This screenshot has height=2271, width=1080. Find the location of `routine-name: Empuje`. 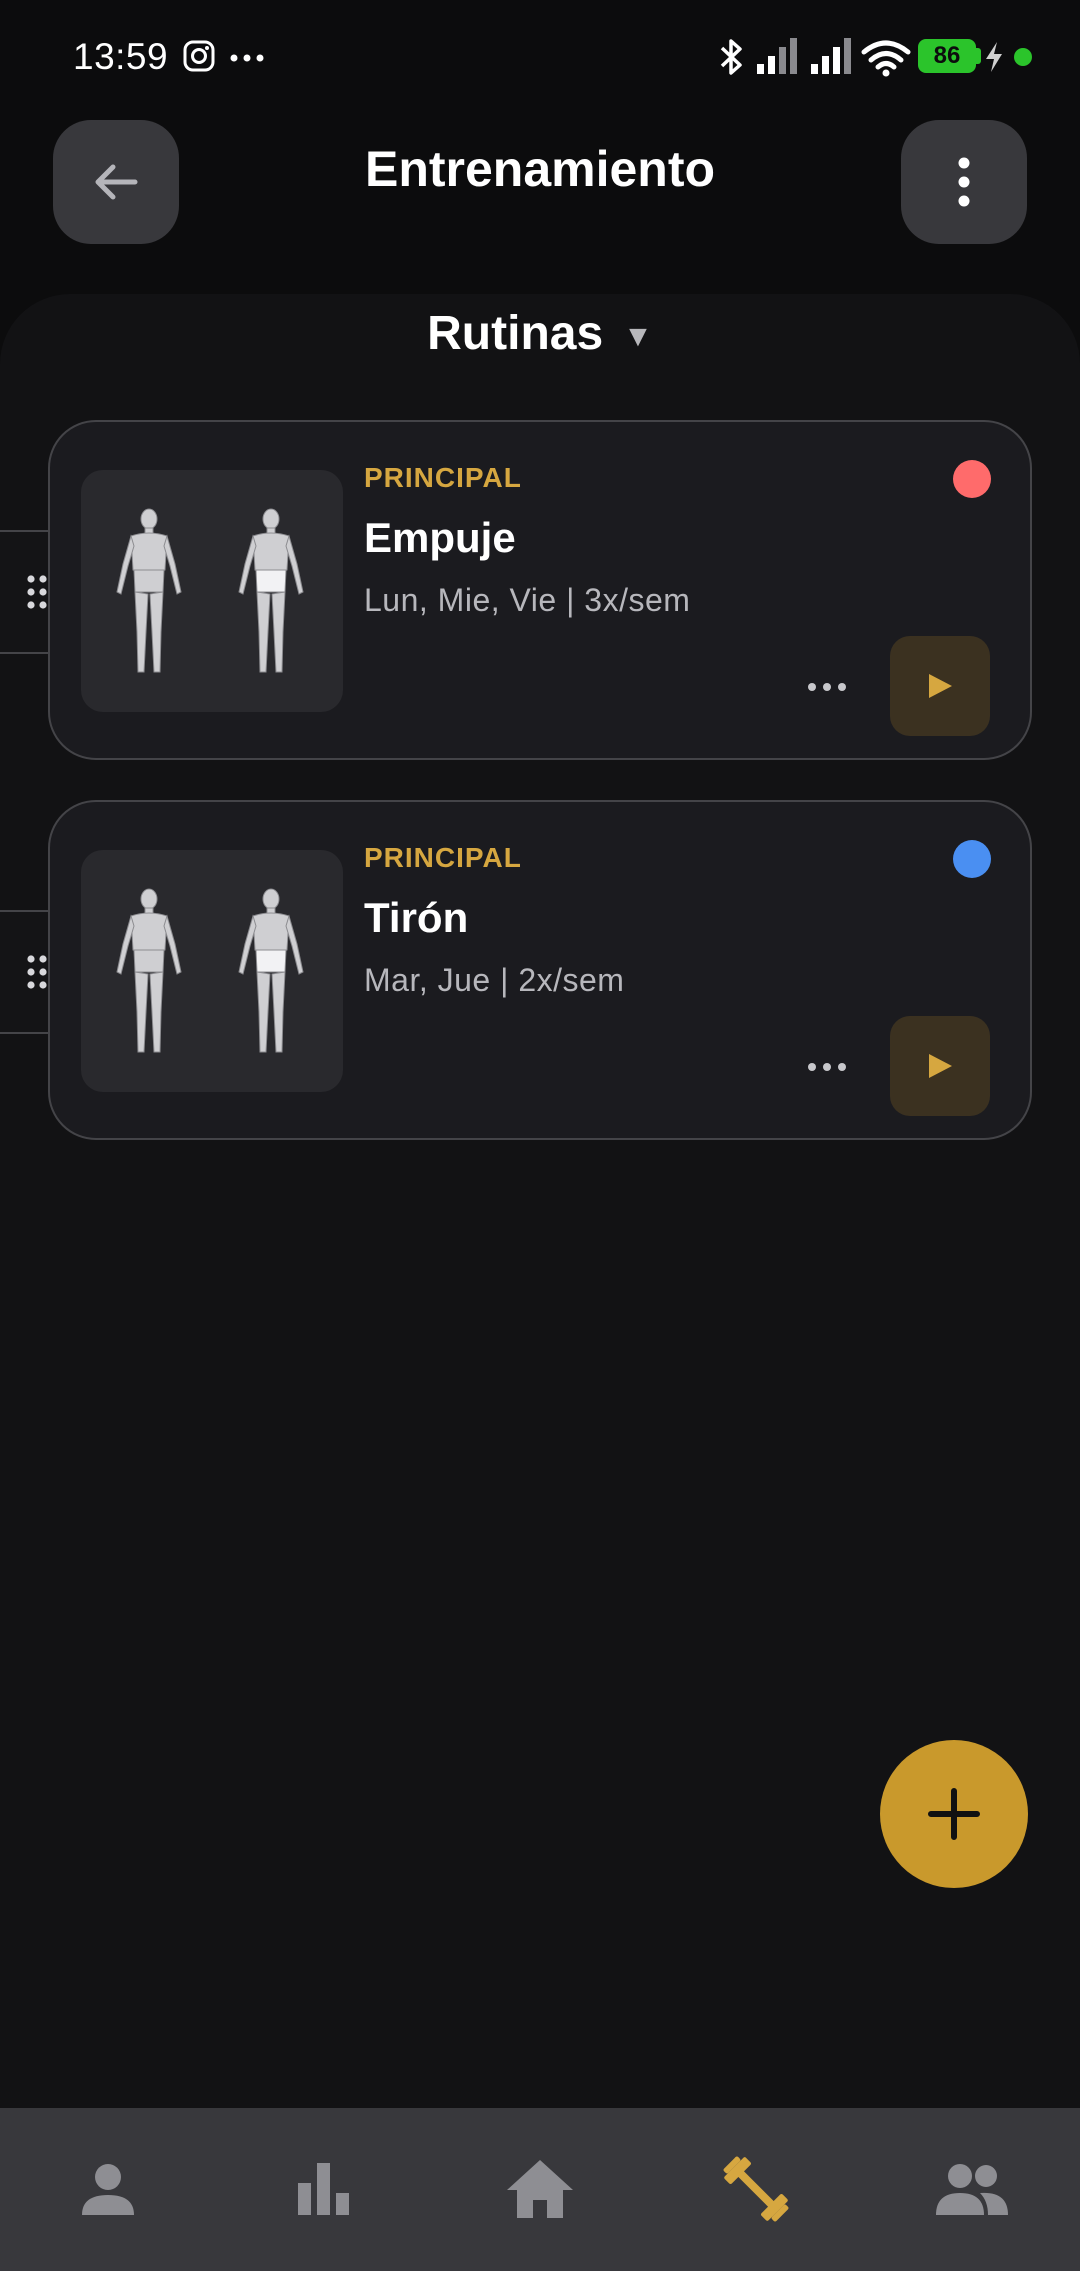

routine-name: Empuje is located at coordinates (440, 537).